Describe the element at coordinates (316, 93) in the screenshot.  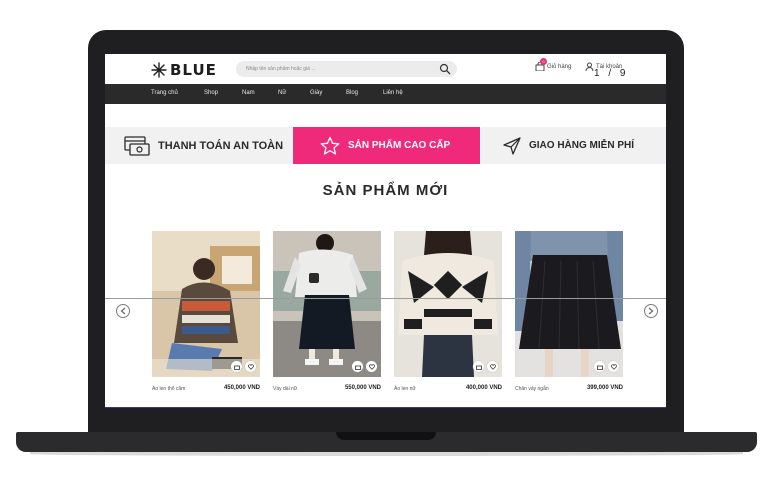
I see `nav-item-shoes: Giày` at that location.